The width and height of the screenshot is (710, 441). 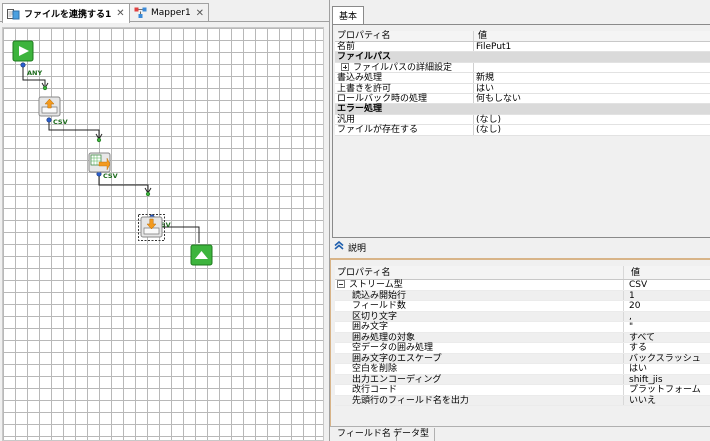 What do you see at coordinates (642, 338) in the screenshot?
I see `property-value: すべて` at bounding box center [642, 338].